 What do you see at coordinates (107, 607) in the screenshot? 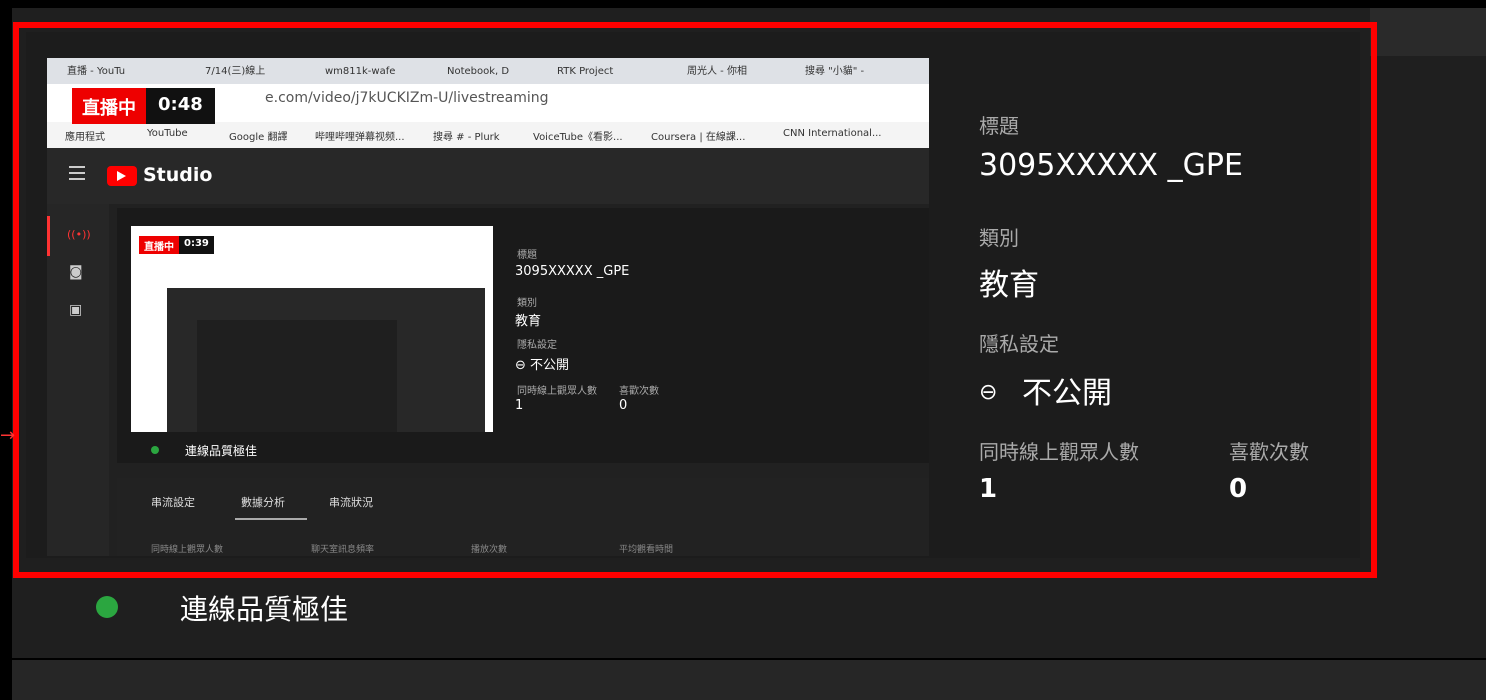
I see `status-dot-icon` at bounding box center [107, 607].